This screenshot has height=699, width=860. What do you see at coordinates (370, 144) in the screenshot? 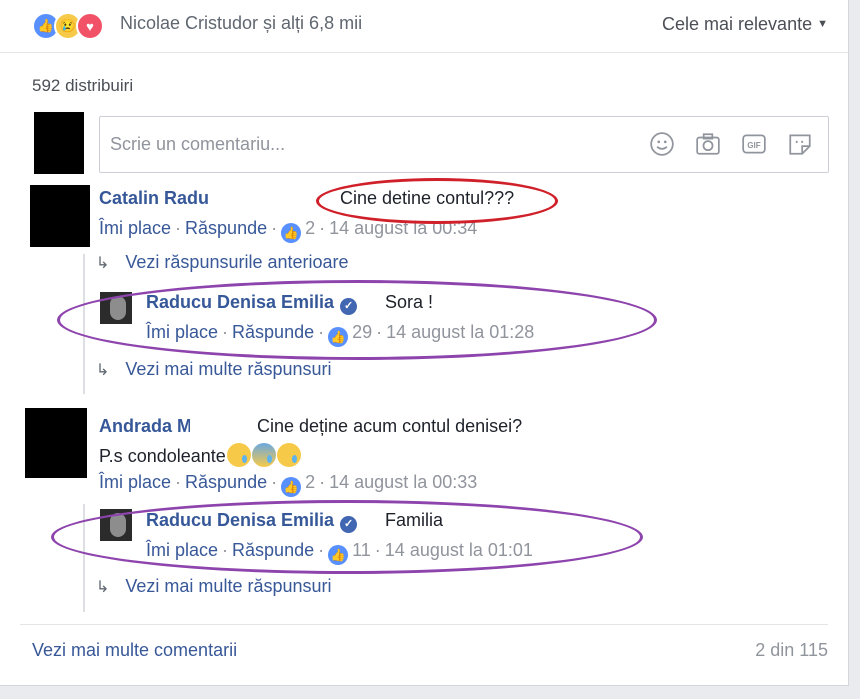
I see `comment-input` at bounding box center [370, 144].